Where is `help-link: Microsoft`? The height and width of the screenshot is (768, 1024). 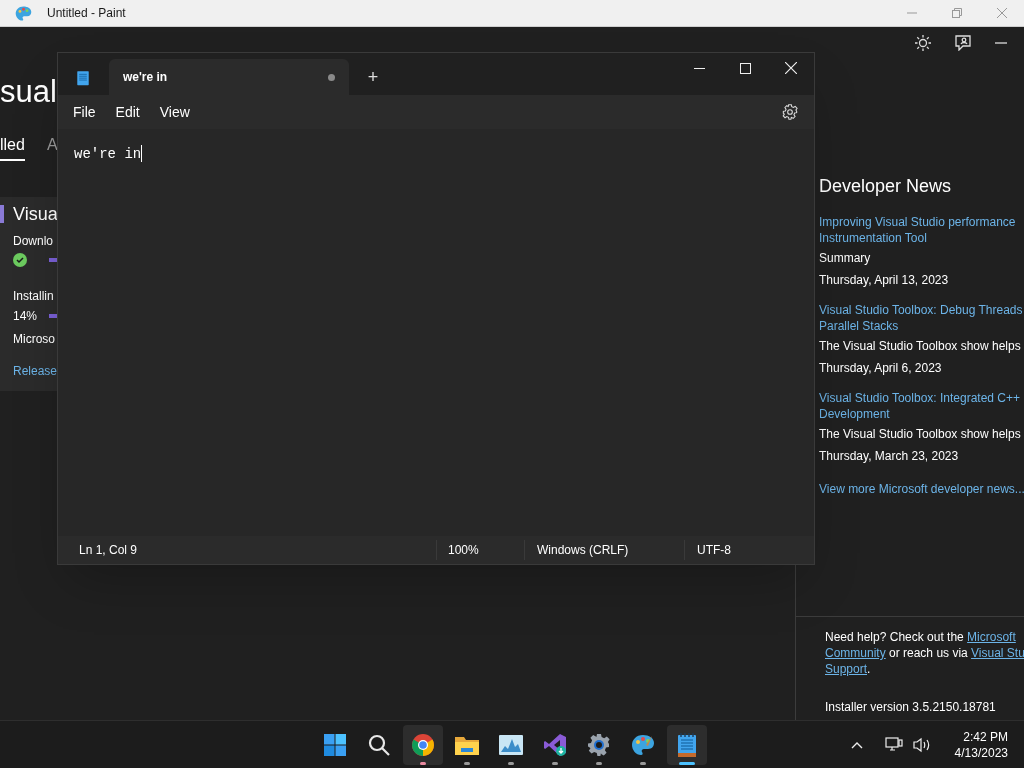
help-link: Microsoft is located at coordinates (991, 637).